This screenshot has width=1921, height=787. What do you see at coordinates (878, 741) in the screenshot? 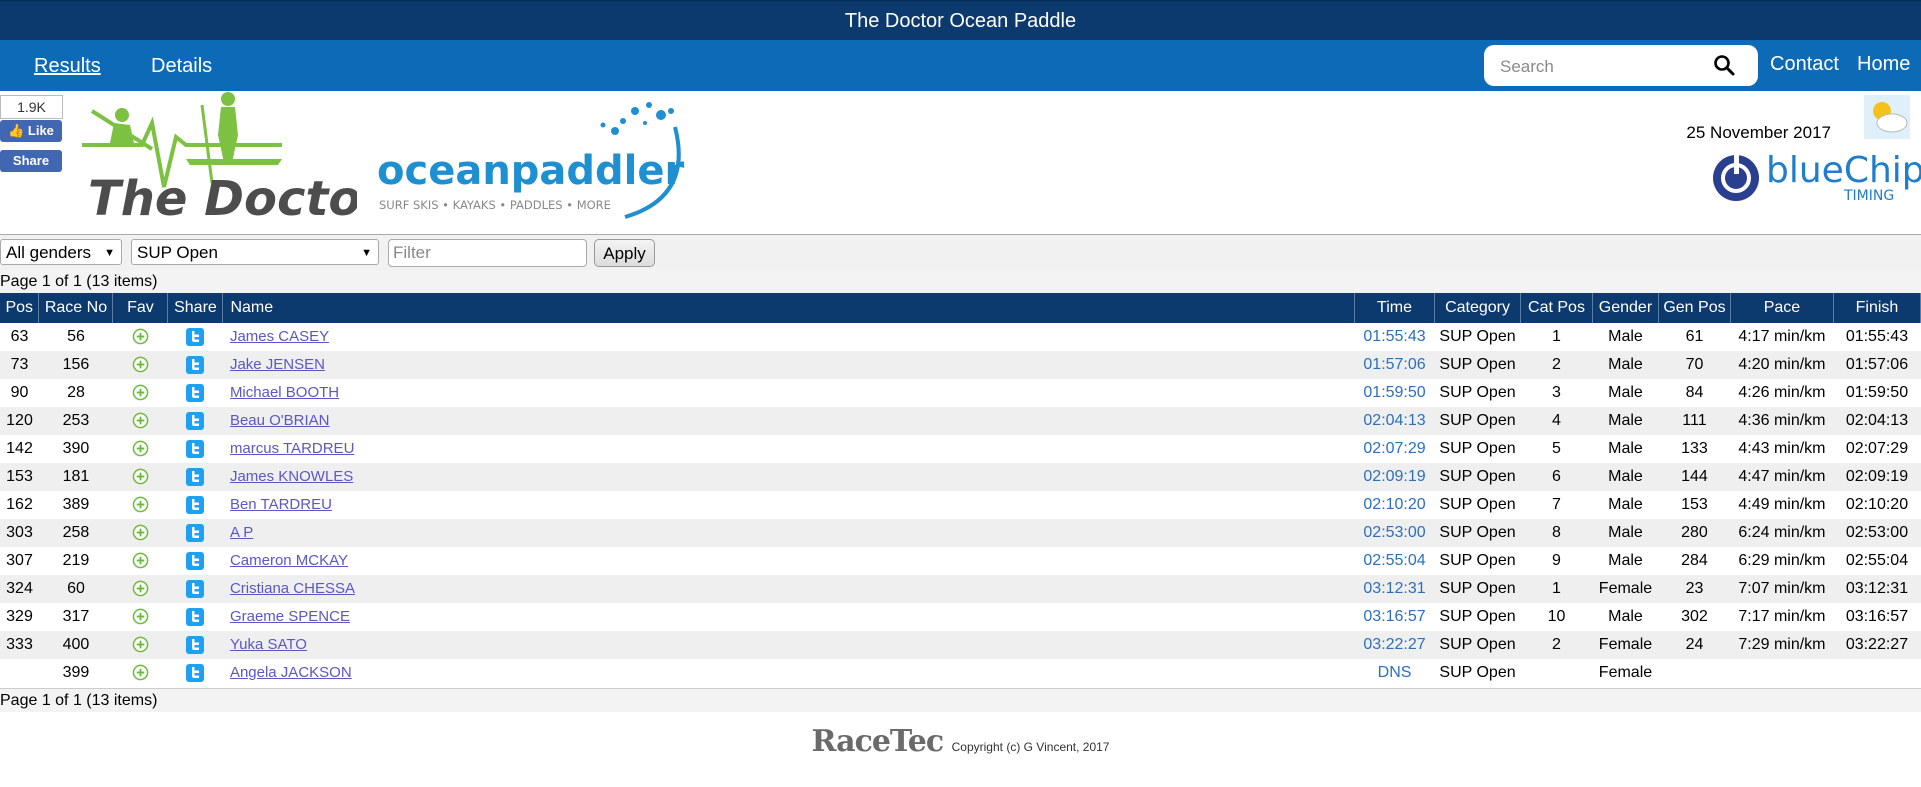
I see `racetec-logo: RaceTec` at bounding box center [878, 741].